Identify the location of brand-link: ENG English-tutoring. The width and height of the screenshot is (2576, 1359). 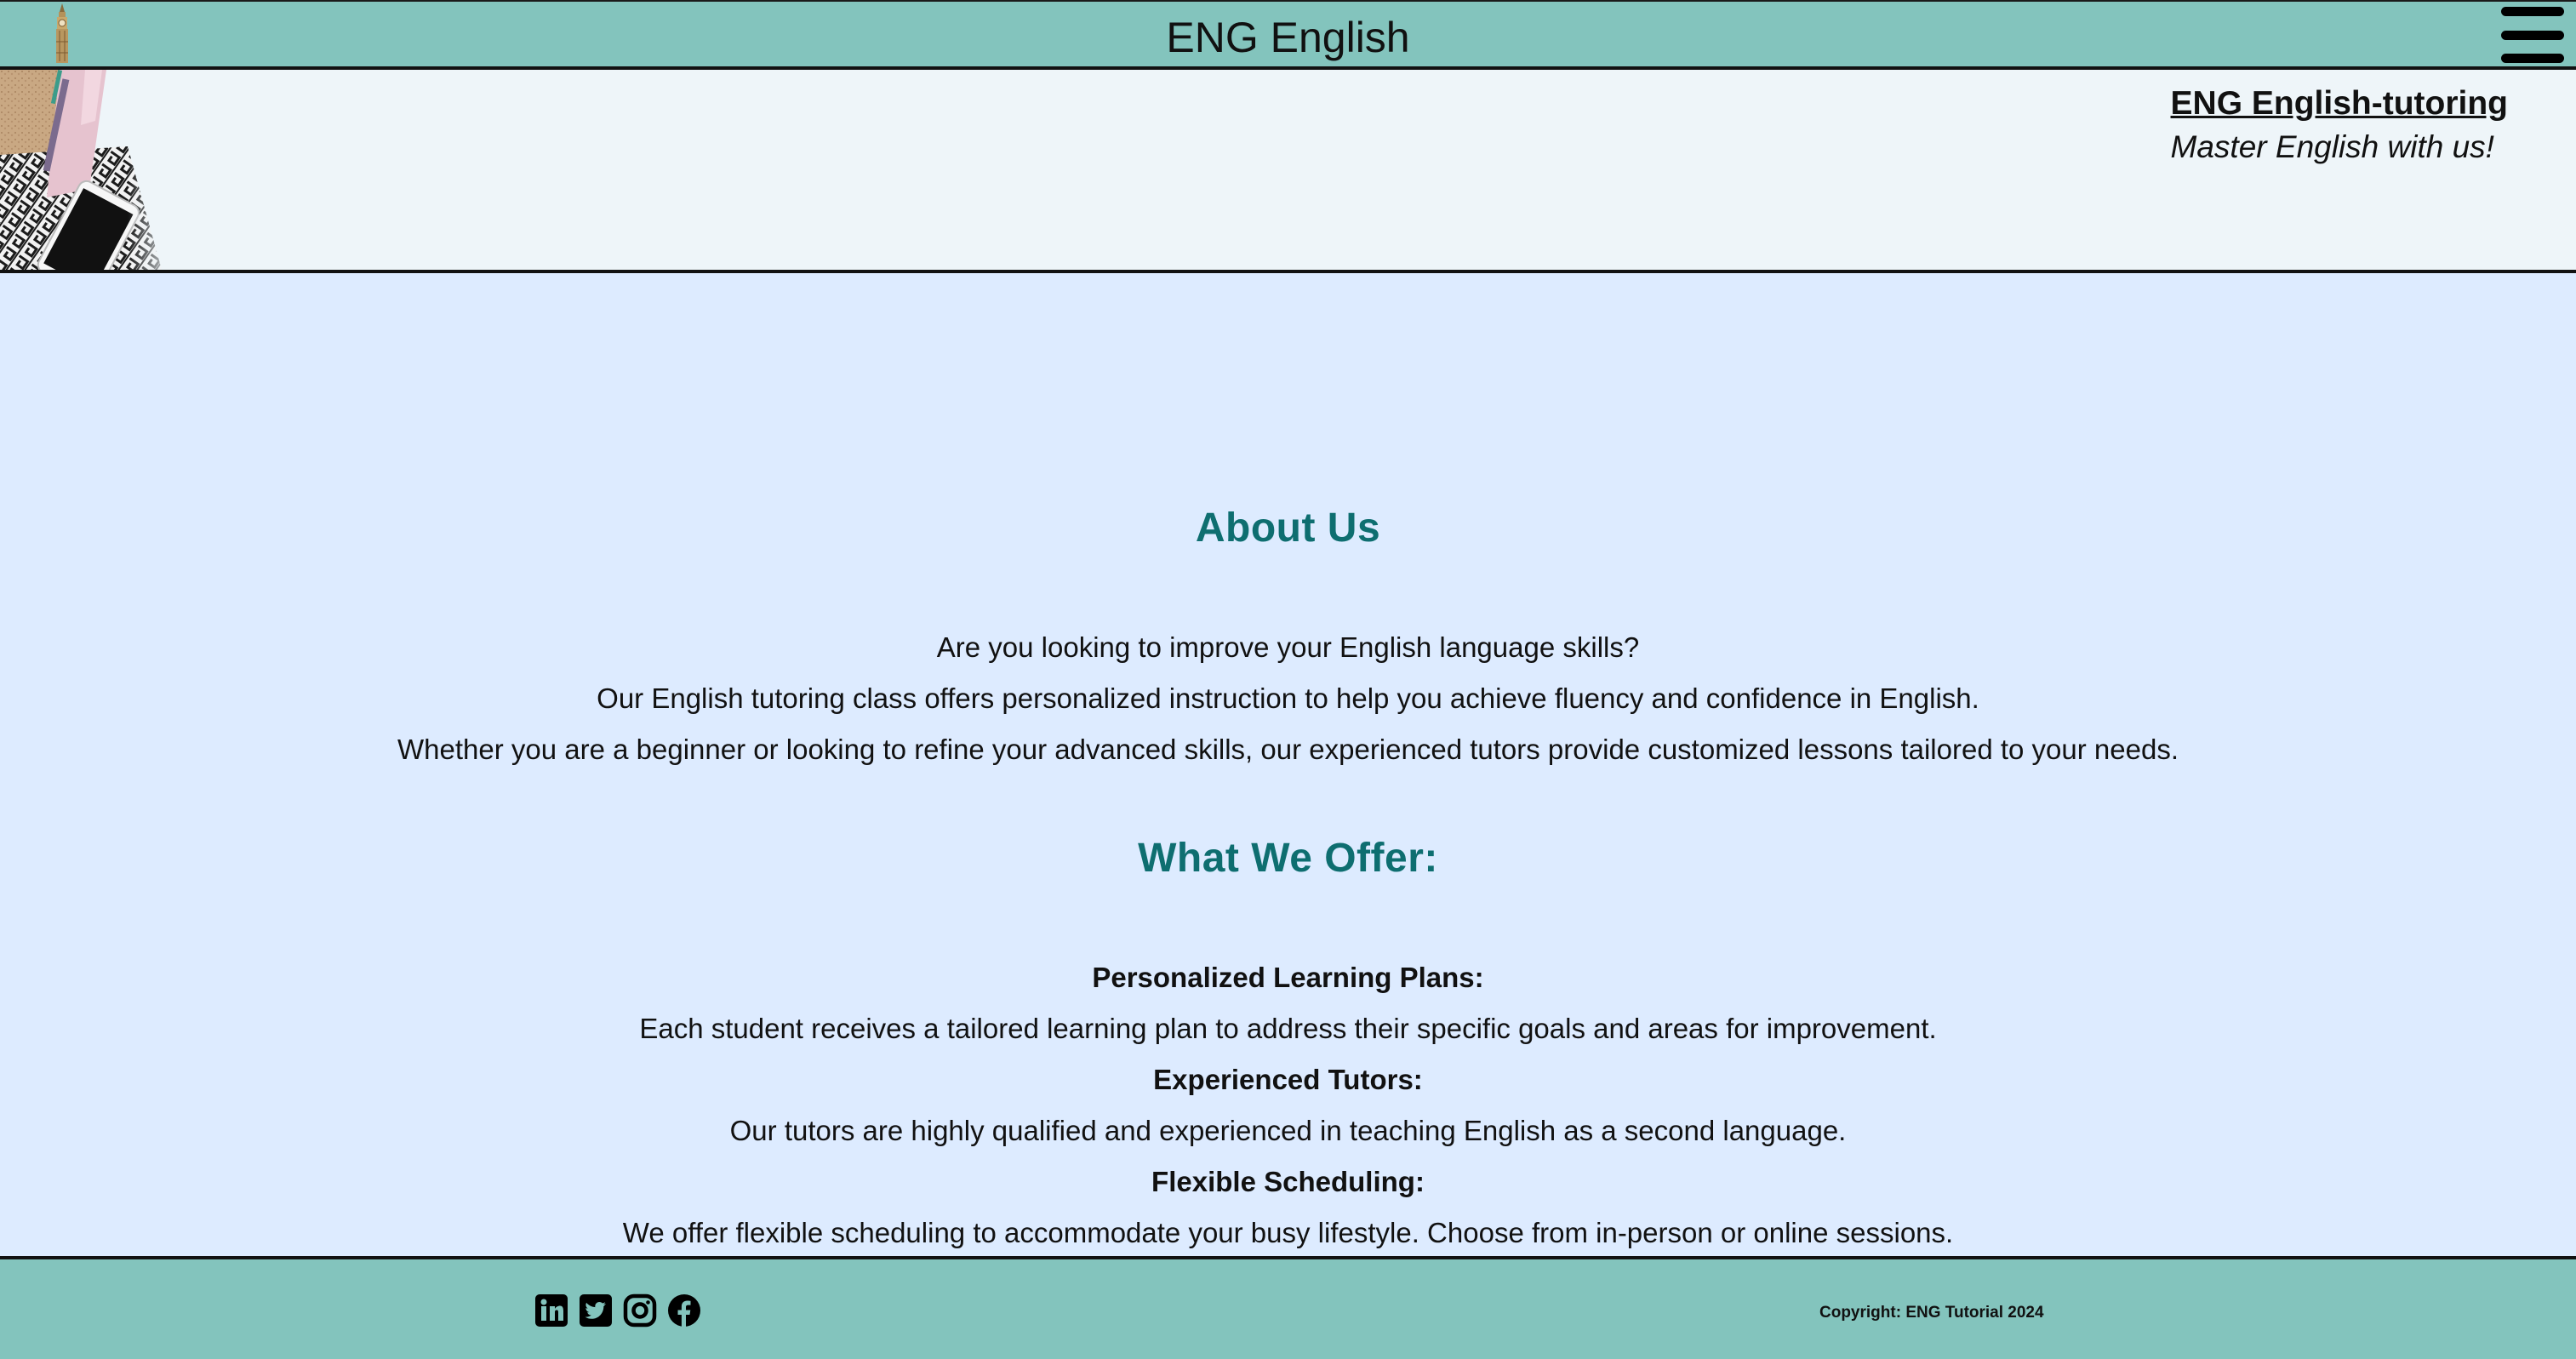
(2339, 104).